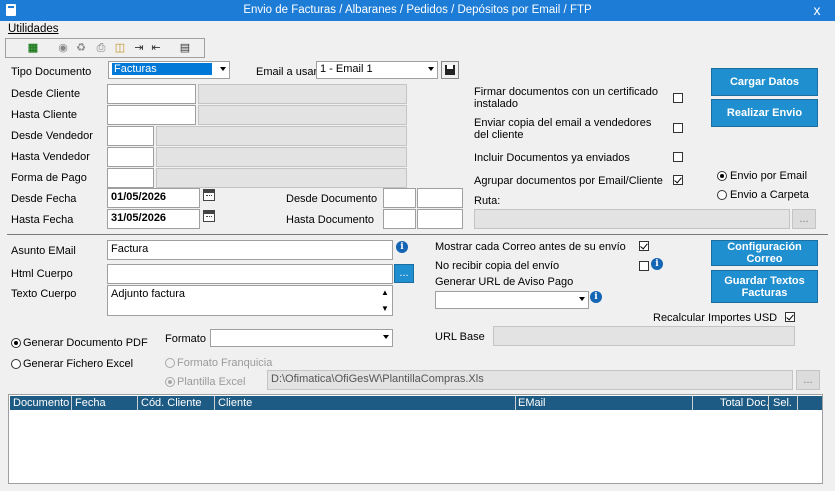  What do you see at coordinates (769, 195) in the screenshot?
I see `envio-carpeta-label: Envio a Carpeta` at bounding box center [769, 195].